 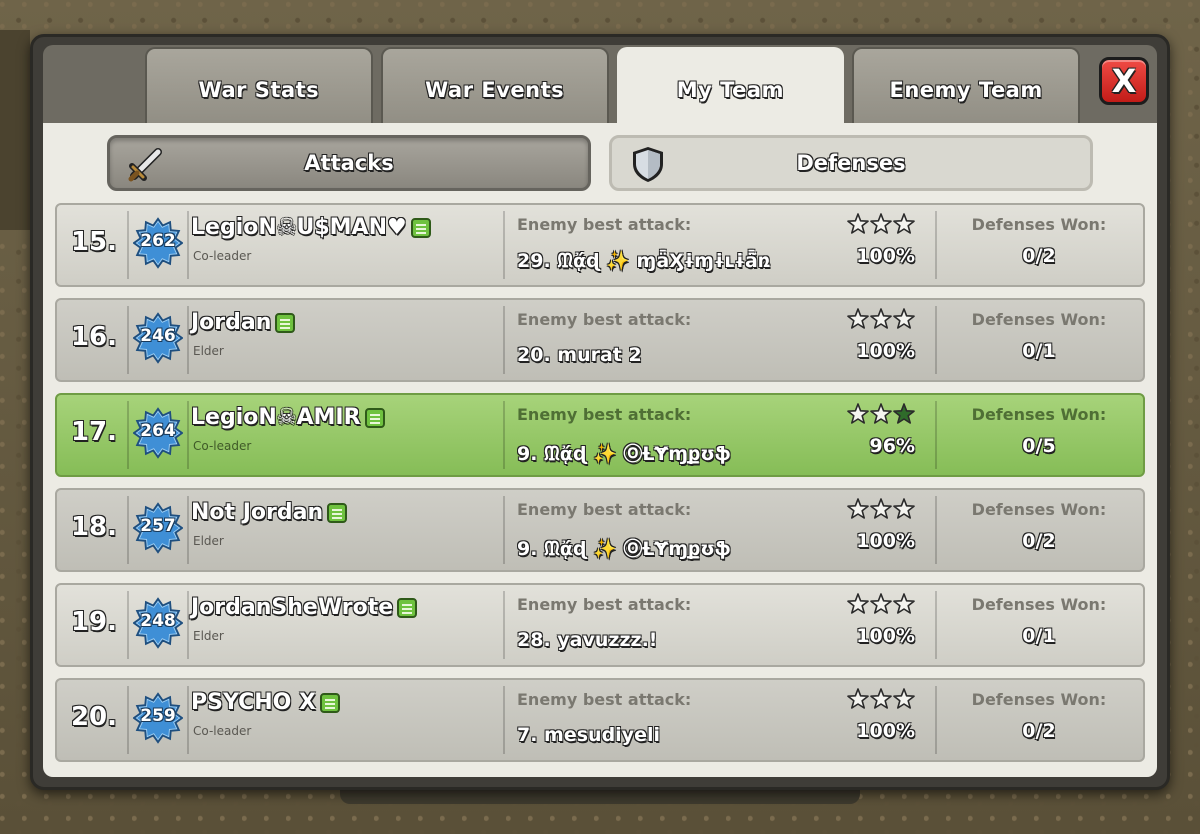 What do you see at coordinates (644, 261) in the screenshot?
I see `enemy-best-attack-value: 29. ᙢᾄɖ ✨ ɱǟӼɨɱɨʟɨǟ̃ռ` at bounding box center [644, 261].